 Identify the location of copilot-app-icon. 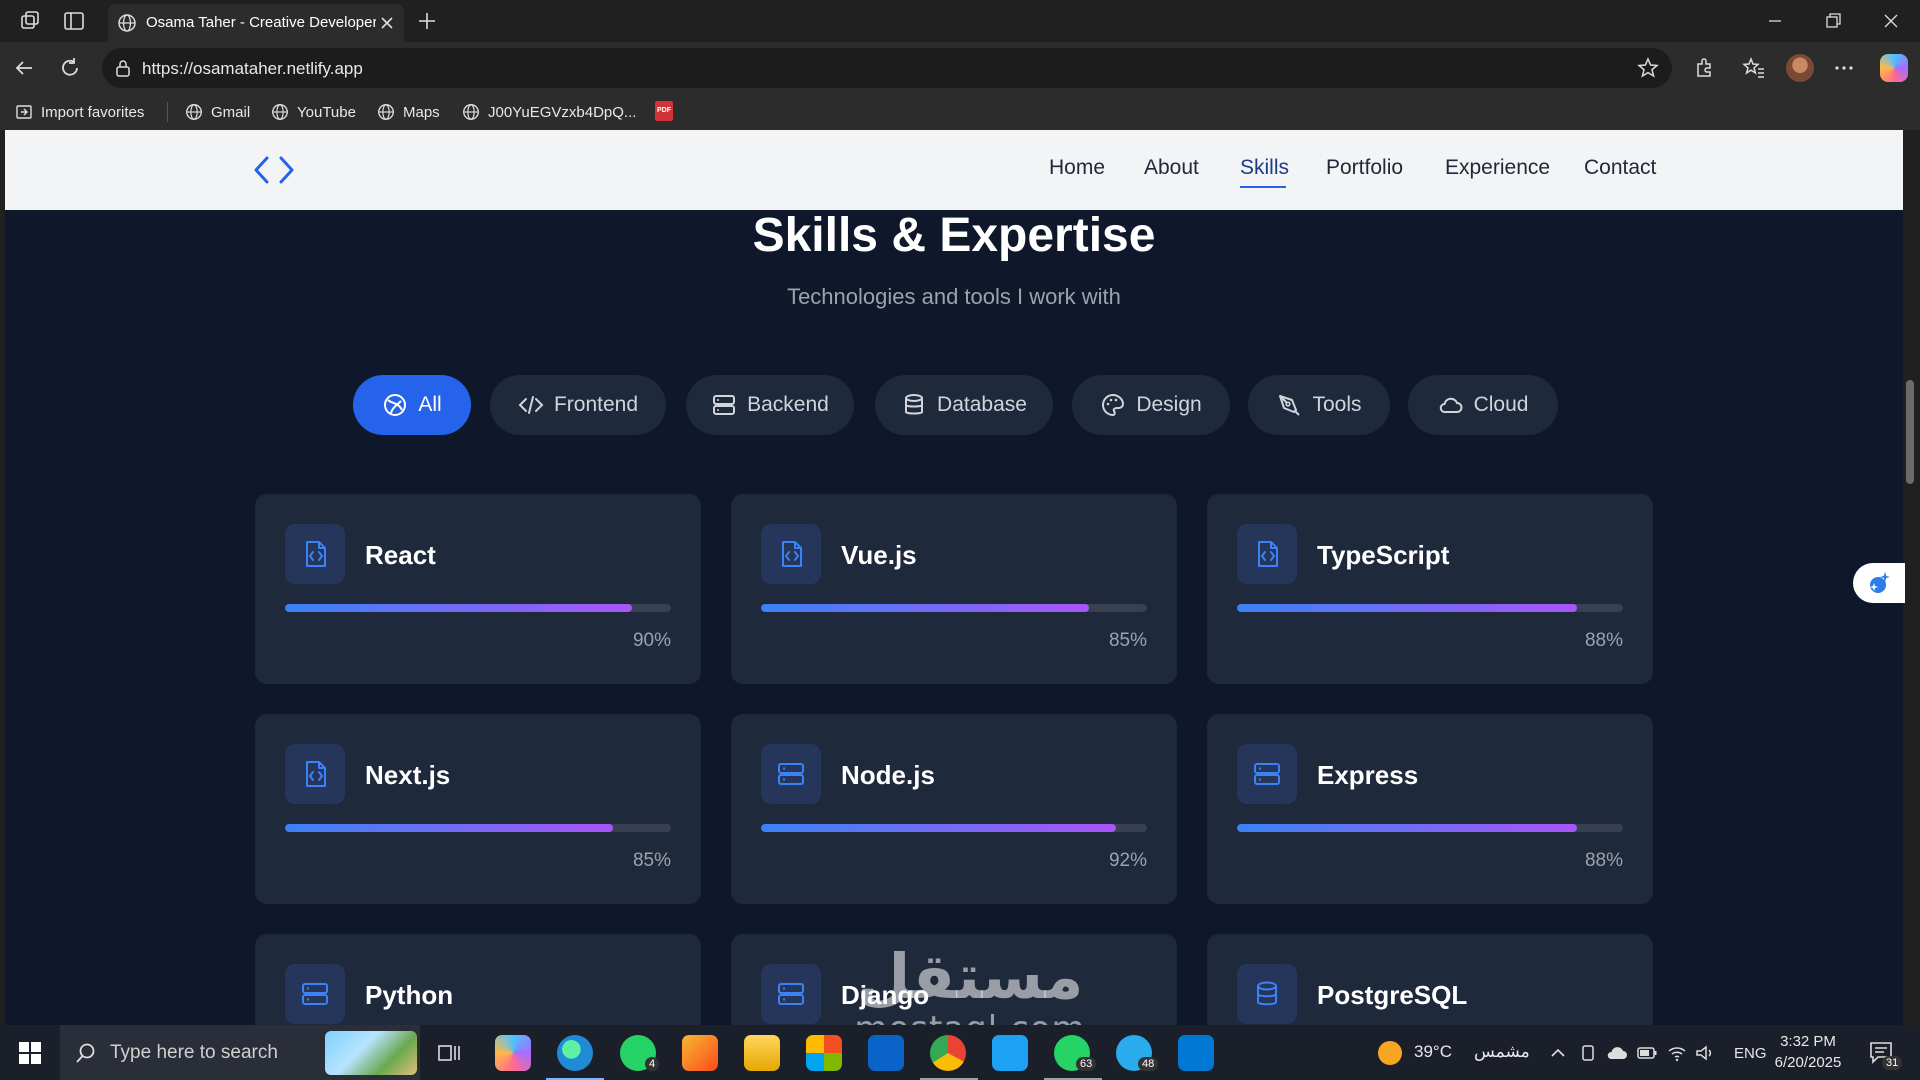
(513, 1053).